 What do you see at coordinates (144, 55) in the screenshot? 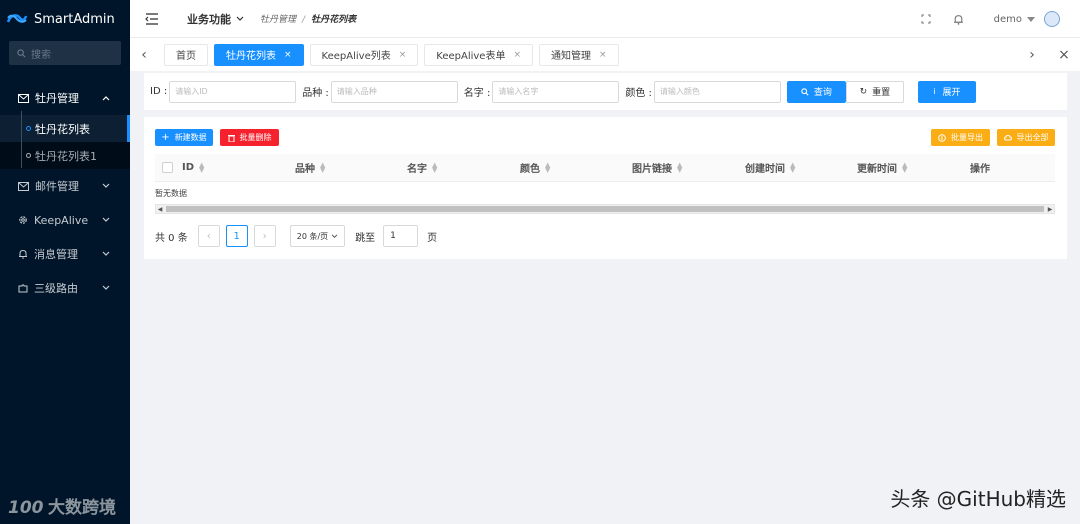
I see `tabs-scroll-left-icon: ‹` at bounding box center [144, 55].